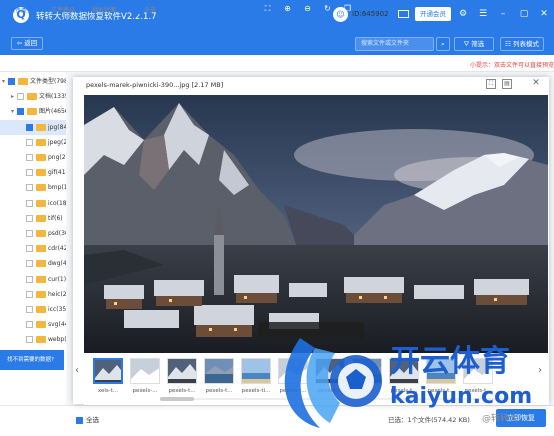 The image size is (554, 436). What do you see at coordinates (478, 44) in the screenshot?
I see `filter-label: 筛选` at bounding box center [478, 44].